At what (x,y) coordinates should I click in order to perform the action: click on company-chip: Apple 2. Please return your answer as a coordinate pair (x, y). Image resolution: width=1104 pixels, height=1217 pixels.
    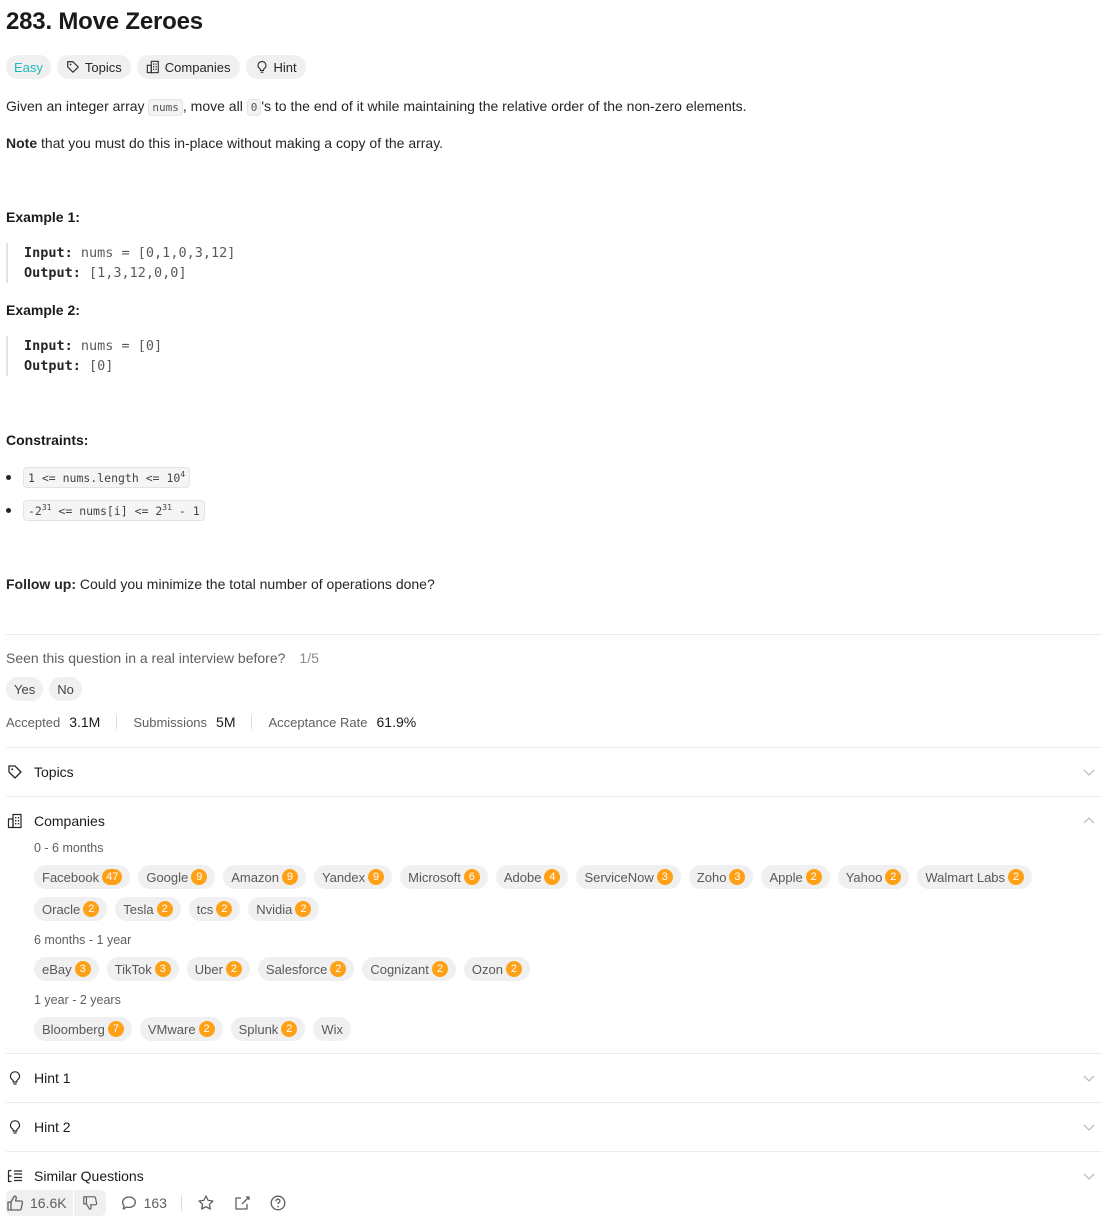
    Looking at the image, I should click on (795, 877).